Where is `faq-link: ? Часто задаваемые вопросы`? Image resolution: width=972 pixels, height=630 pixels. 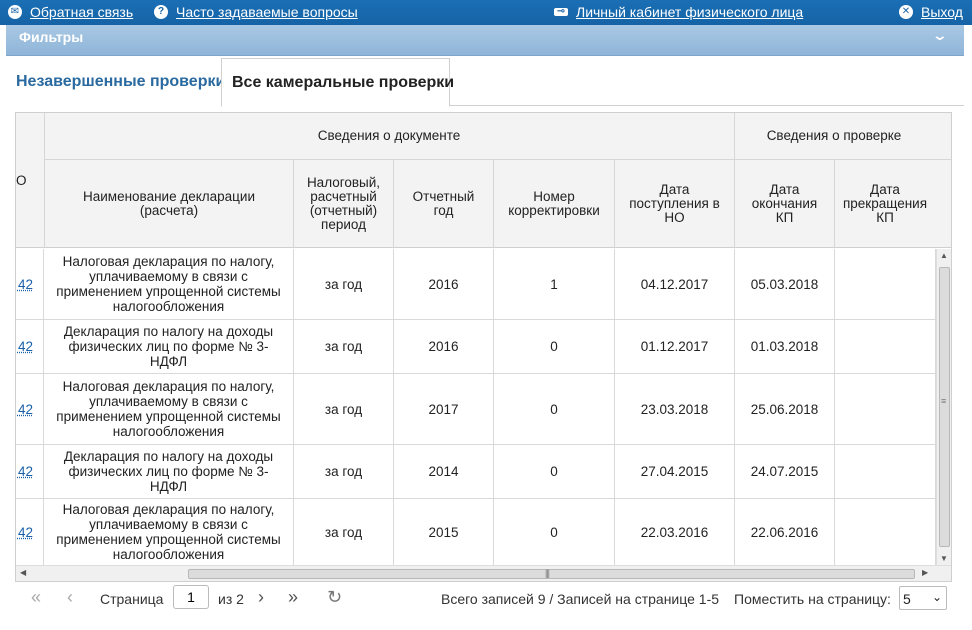 faq-link: ? Часто задаваемые вопросы is located at coordinates (256, 12).